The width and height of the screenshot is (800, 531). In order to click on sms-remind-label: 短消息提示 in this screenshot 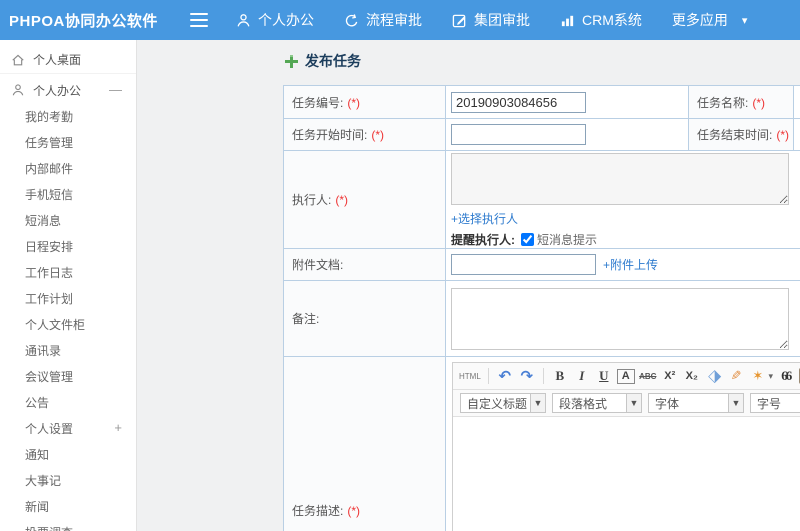, I will do `click(567, 240)`.